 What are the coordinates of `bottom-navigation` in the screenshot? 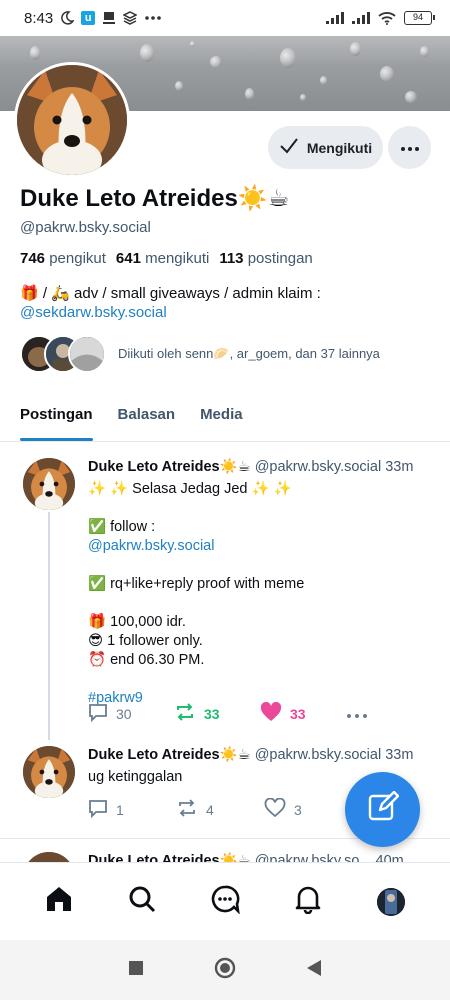 It's located at (225, 901).